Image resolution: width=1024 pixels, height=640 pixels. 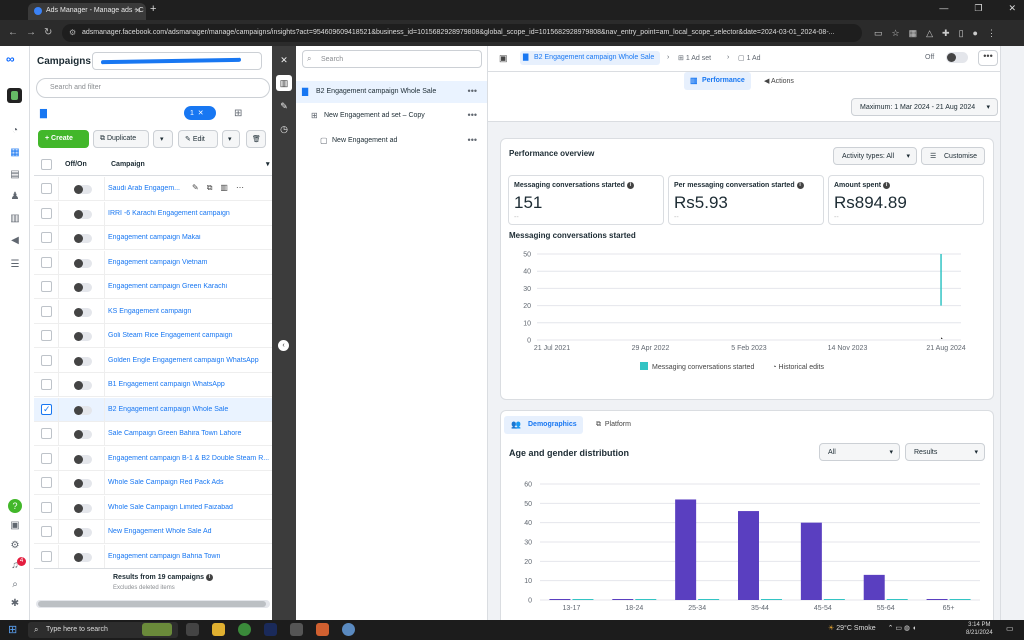 What do you see at coordinates (957, 57) in the screenshot?
I see `campaign-status-toggle` at bounding box center [957, 57].